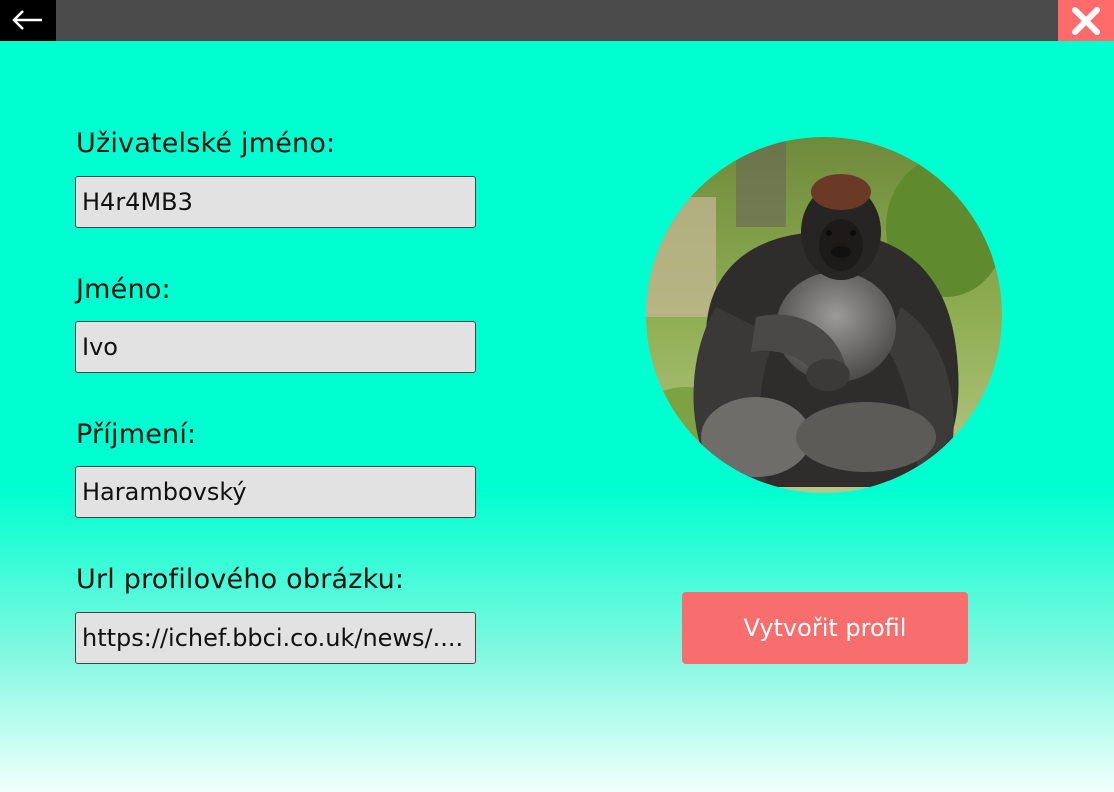 This screenshot has height=792, width=1114. I want to click on profile-url-input, so click(275, 638).